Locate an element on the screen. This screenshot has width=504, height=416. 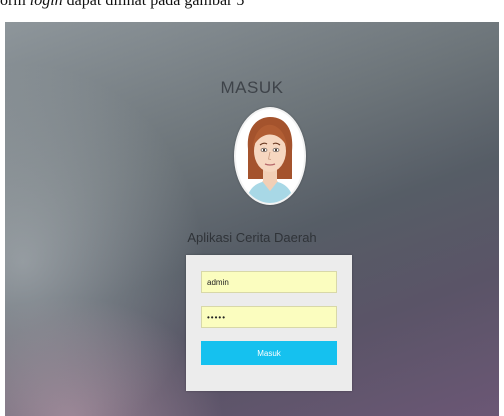
login-form: Masuk is located at coordinates (269, 323).